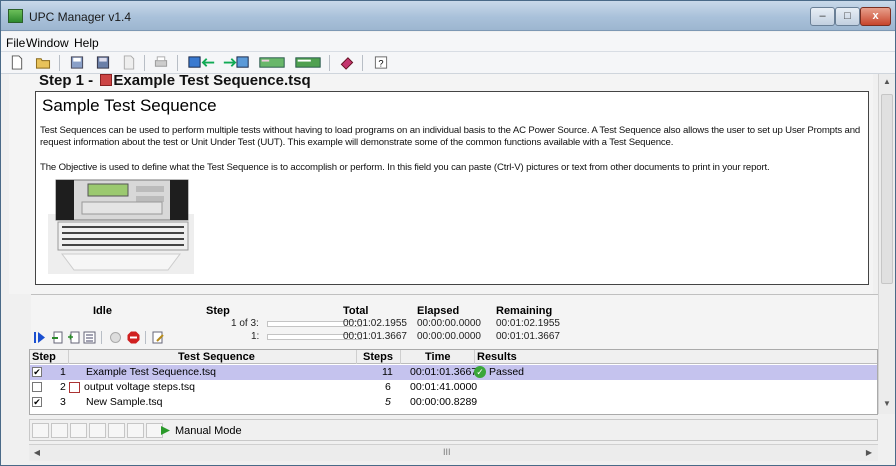 Image resolution: width=896 pixels, height=466 pixels. What do you see at coordinates (121, 226) in the screenshot?
I see `ac-power-source-image` at bounding box center [121, 226].